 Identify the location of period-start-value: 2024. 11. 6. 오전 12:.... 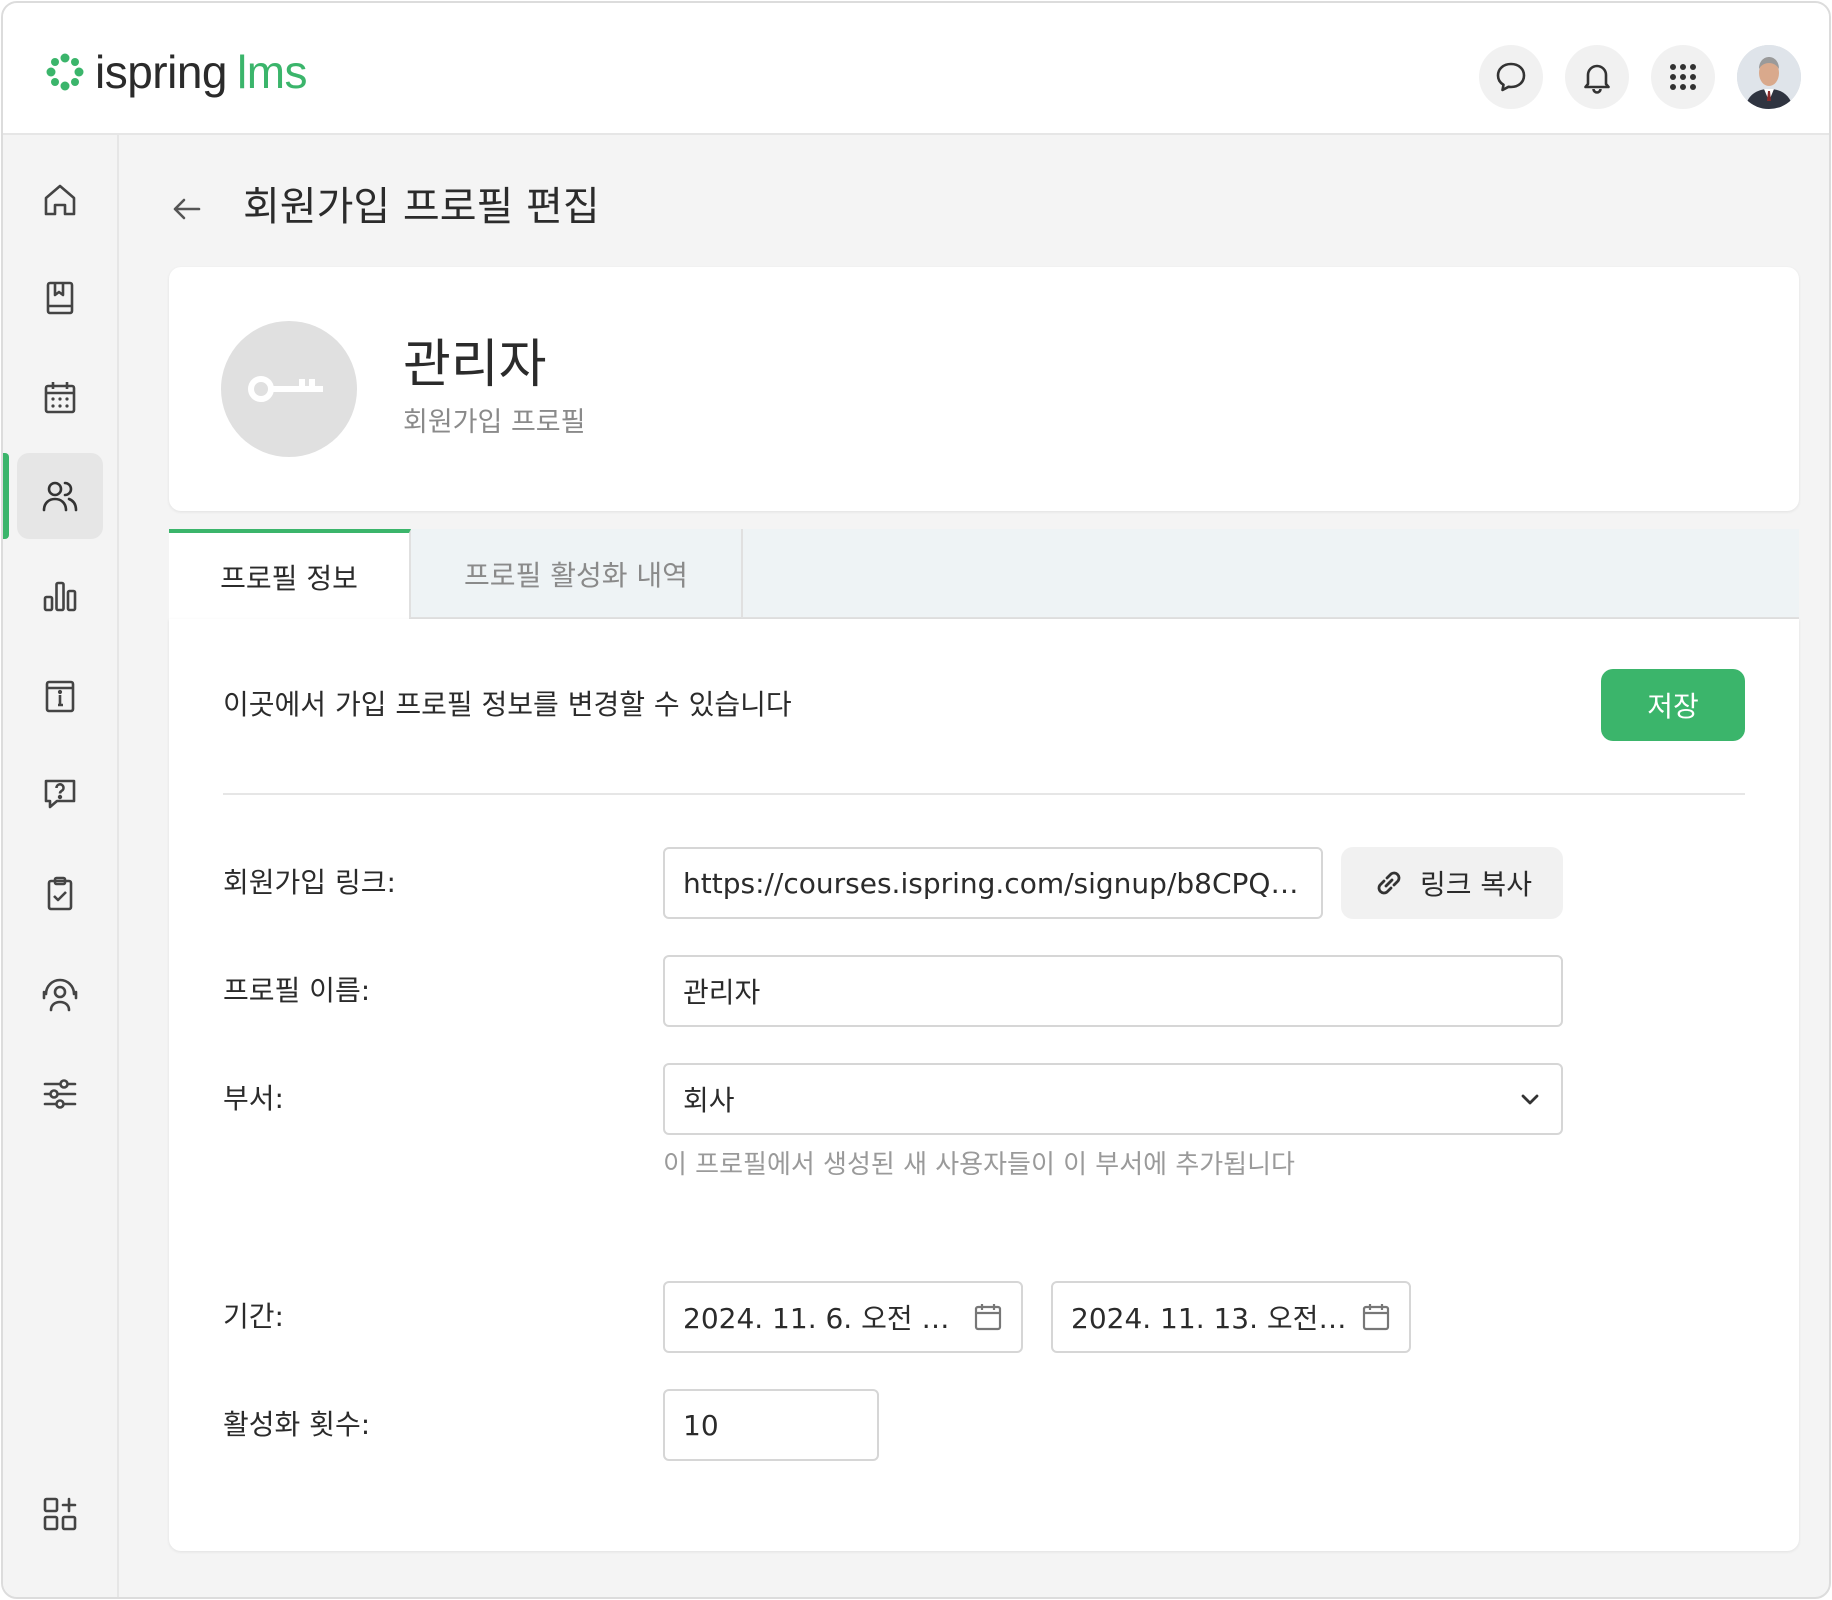
(823, 1318).